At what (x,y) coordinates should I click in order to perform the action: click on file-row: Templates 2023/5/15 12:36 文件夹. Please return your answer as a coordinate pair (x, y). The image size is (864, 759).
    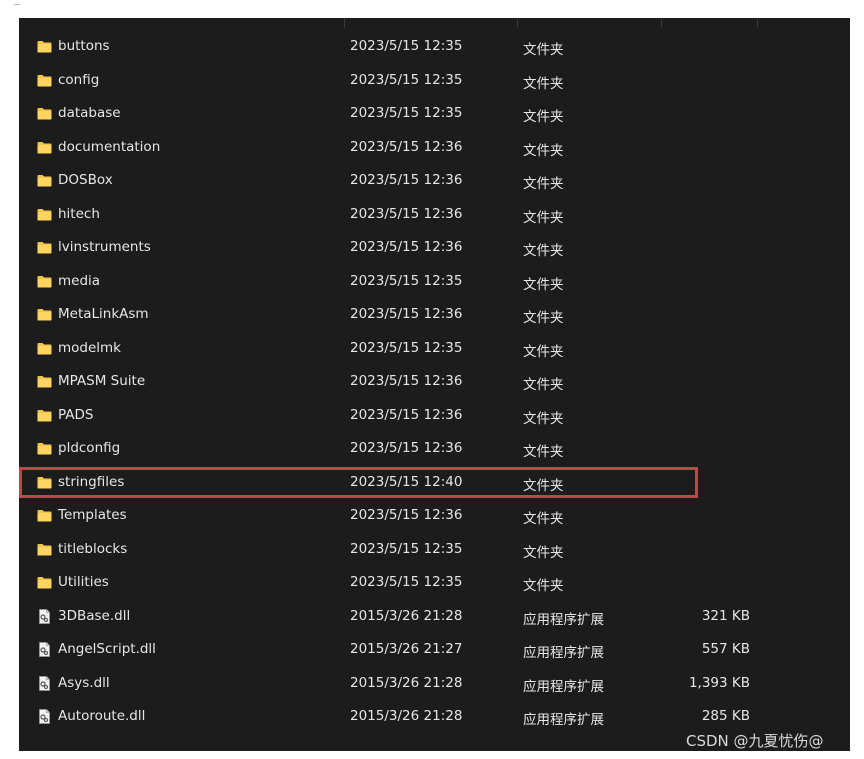
    Looking at the image, I should click on (434, 516).